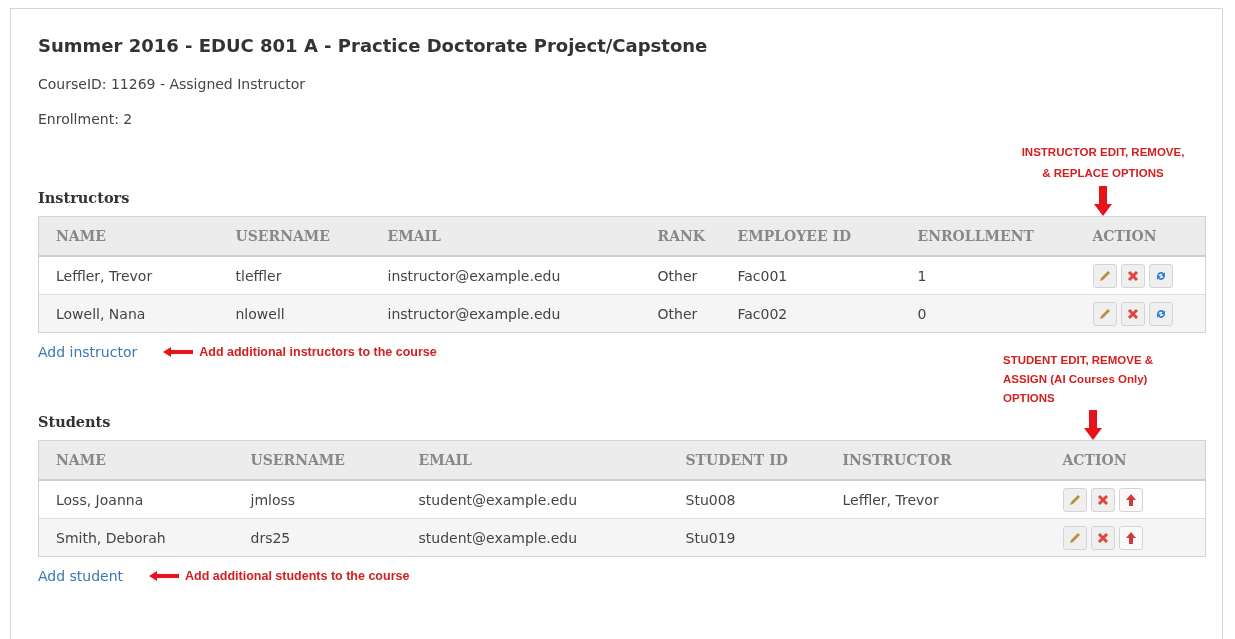  I want to click on course-info: CourseID: 11269 - Assigned Instructor, so click(172, 84).